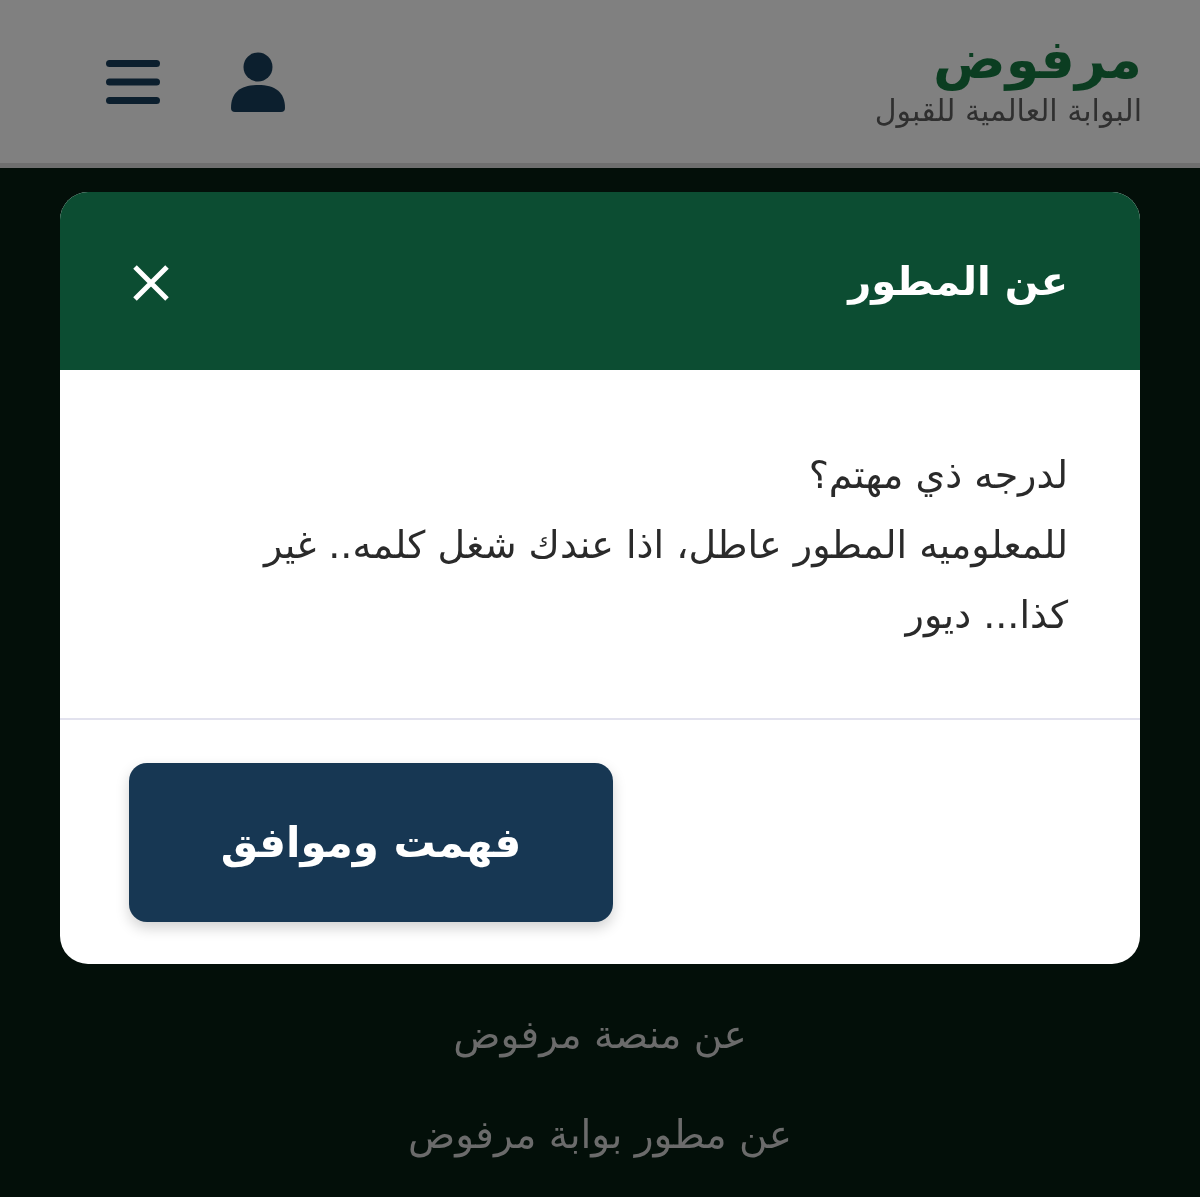 This screenshot has width=1200, height=1197. What do you see at coordinates (1037, 59) in the screenshot?
I see `site-logo: مرفوض` at bounding box center [1037, 59].